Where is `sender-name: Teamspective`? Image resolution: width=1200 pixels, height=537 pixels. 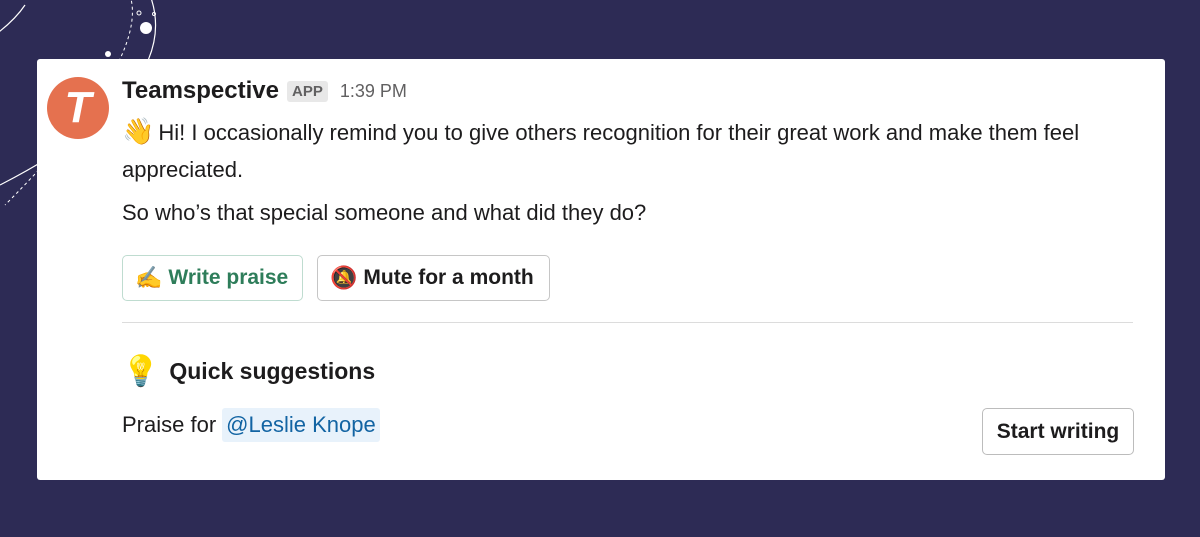 sender-name: Teamspective is located at coordinates (200, 91).